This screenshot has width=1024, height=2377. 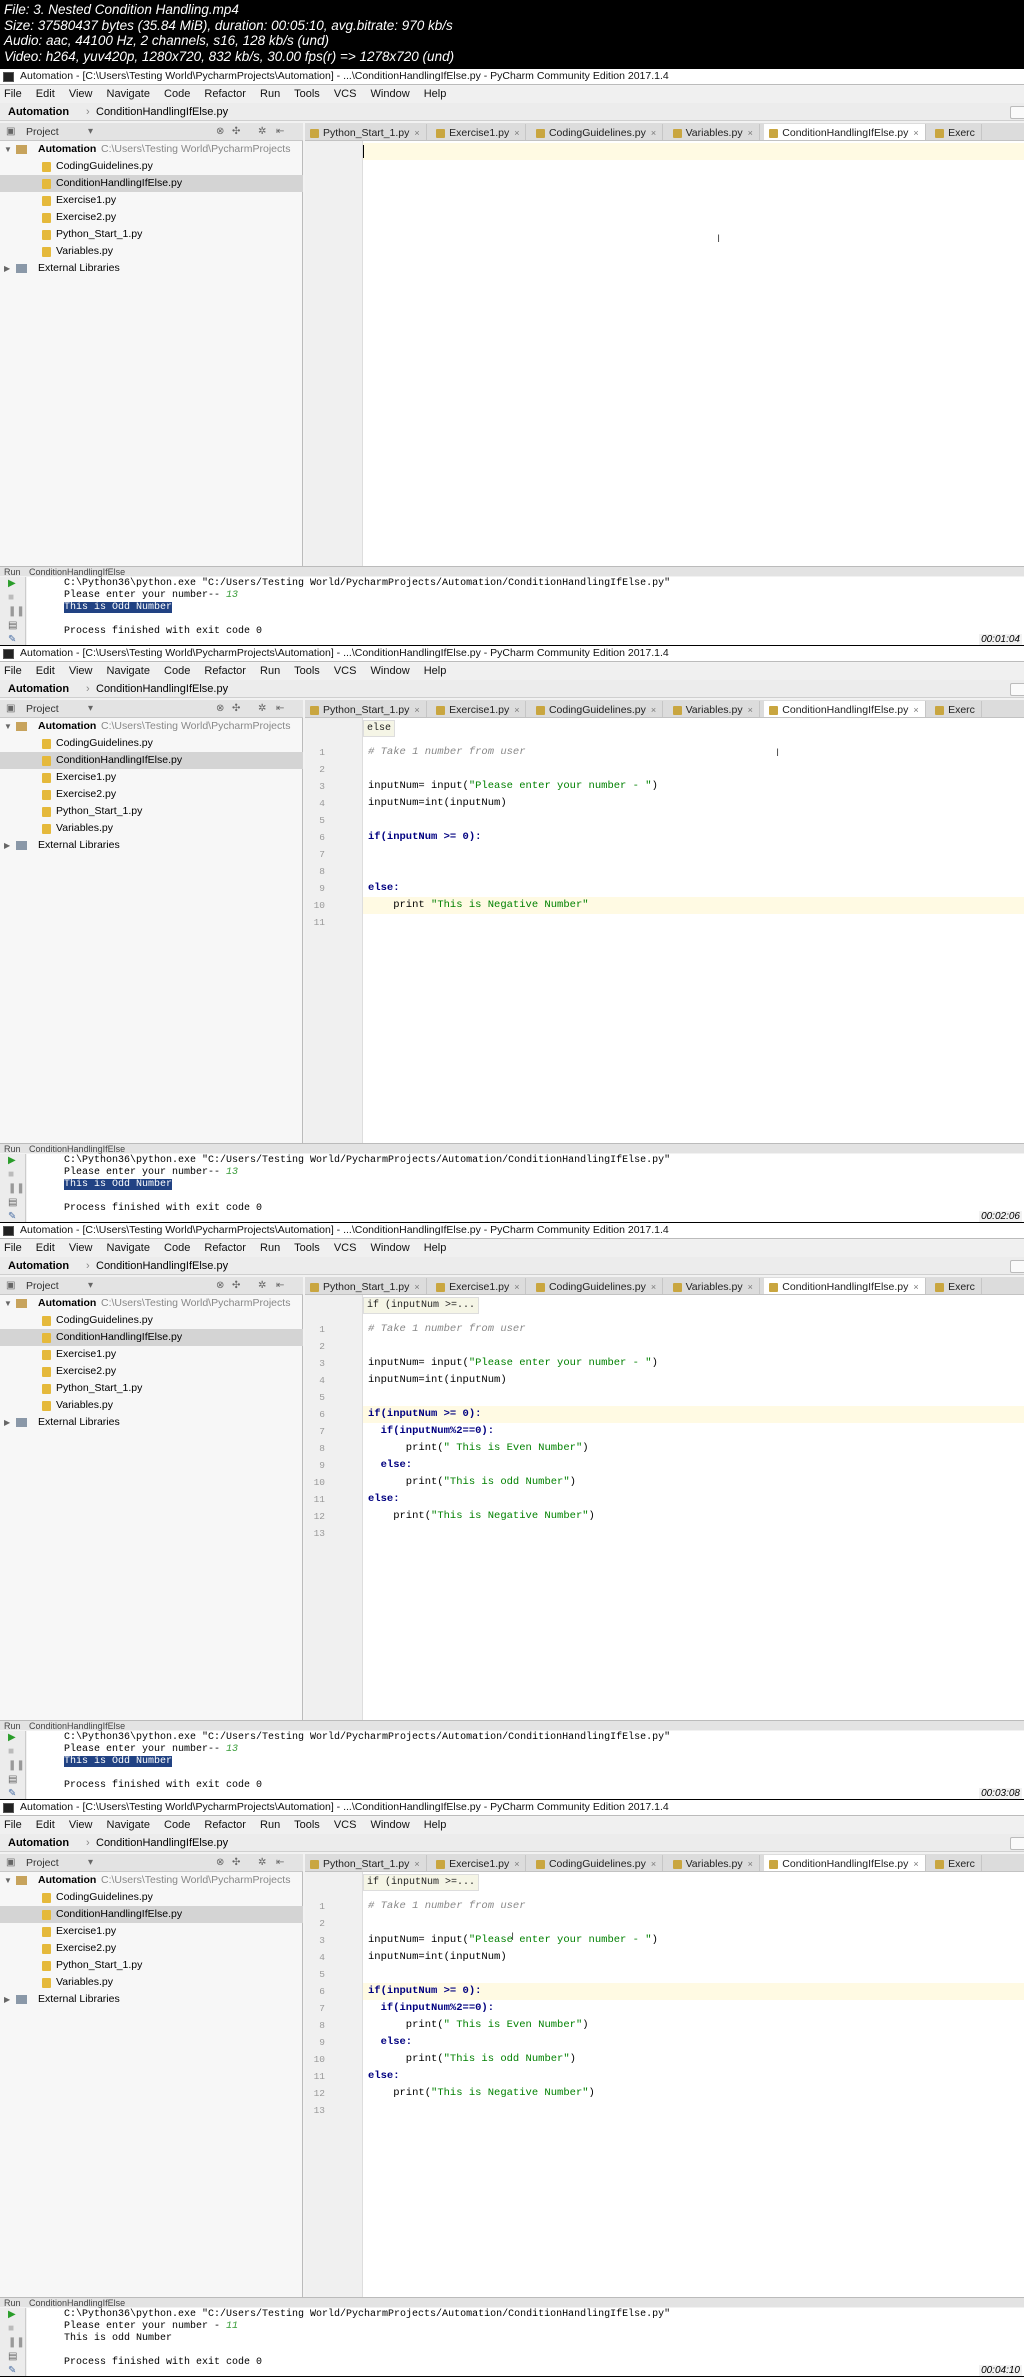 What do you see at coordinates (237, 1863) in the screenshot?
I see `collapse-icon: ✣` at bounding box center [237, 1863].